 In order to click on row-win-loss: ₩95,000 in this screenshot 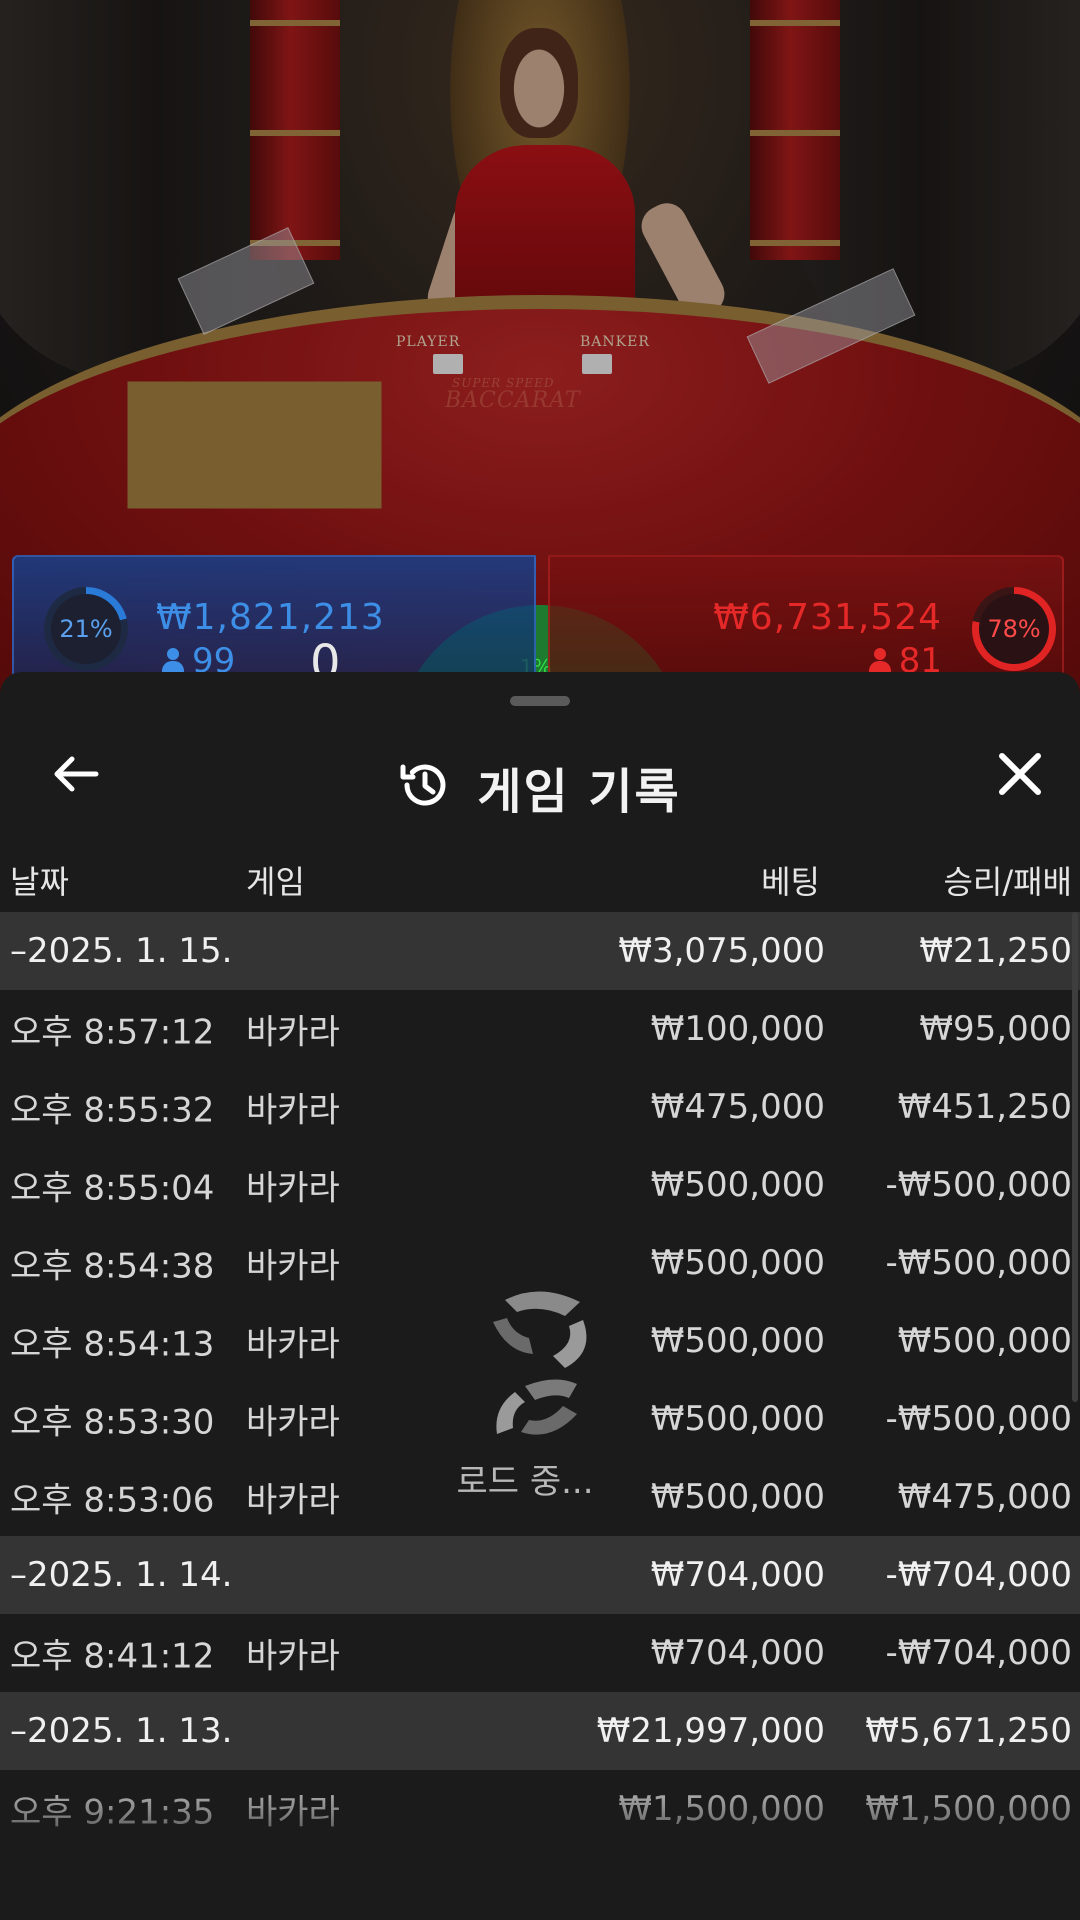, I will do `click(995, 1029)`.